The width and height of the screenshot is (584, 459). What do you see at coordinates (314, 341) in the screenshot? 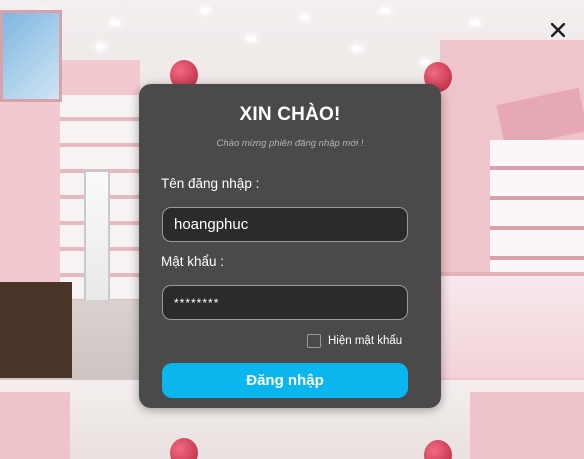
I see `show-password-checkbox` at bounding box center [314, 341].